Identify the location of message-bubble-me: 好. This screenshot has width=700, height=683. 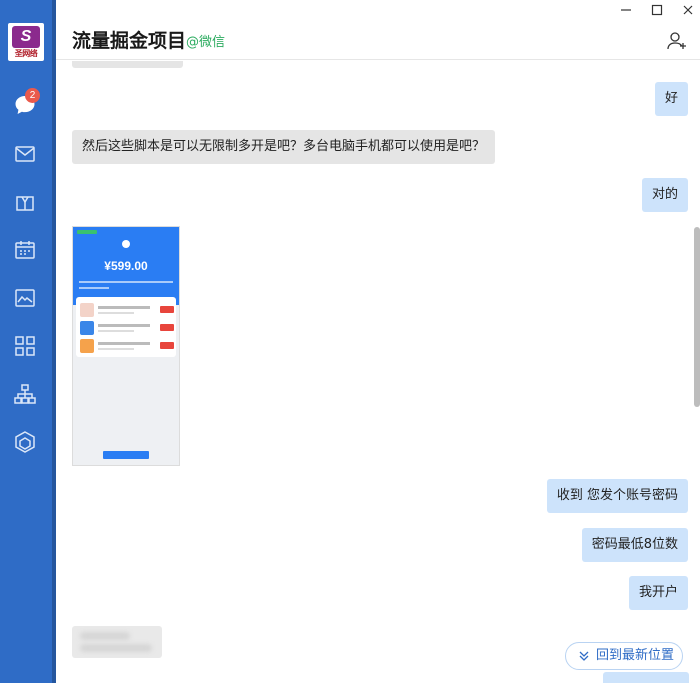
(671, 99).